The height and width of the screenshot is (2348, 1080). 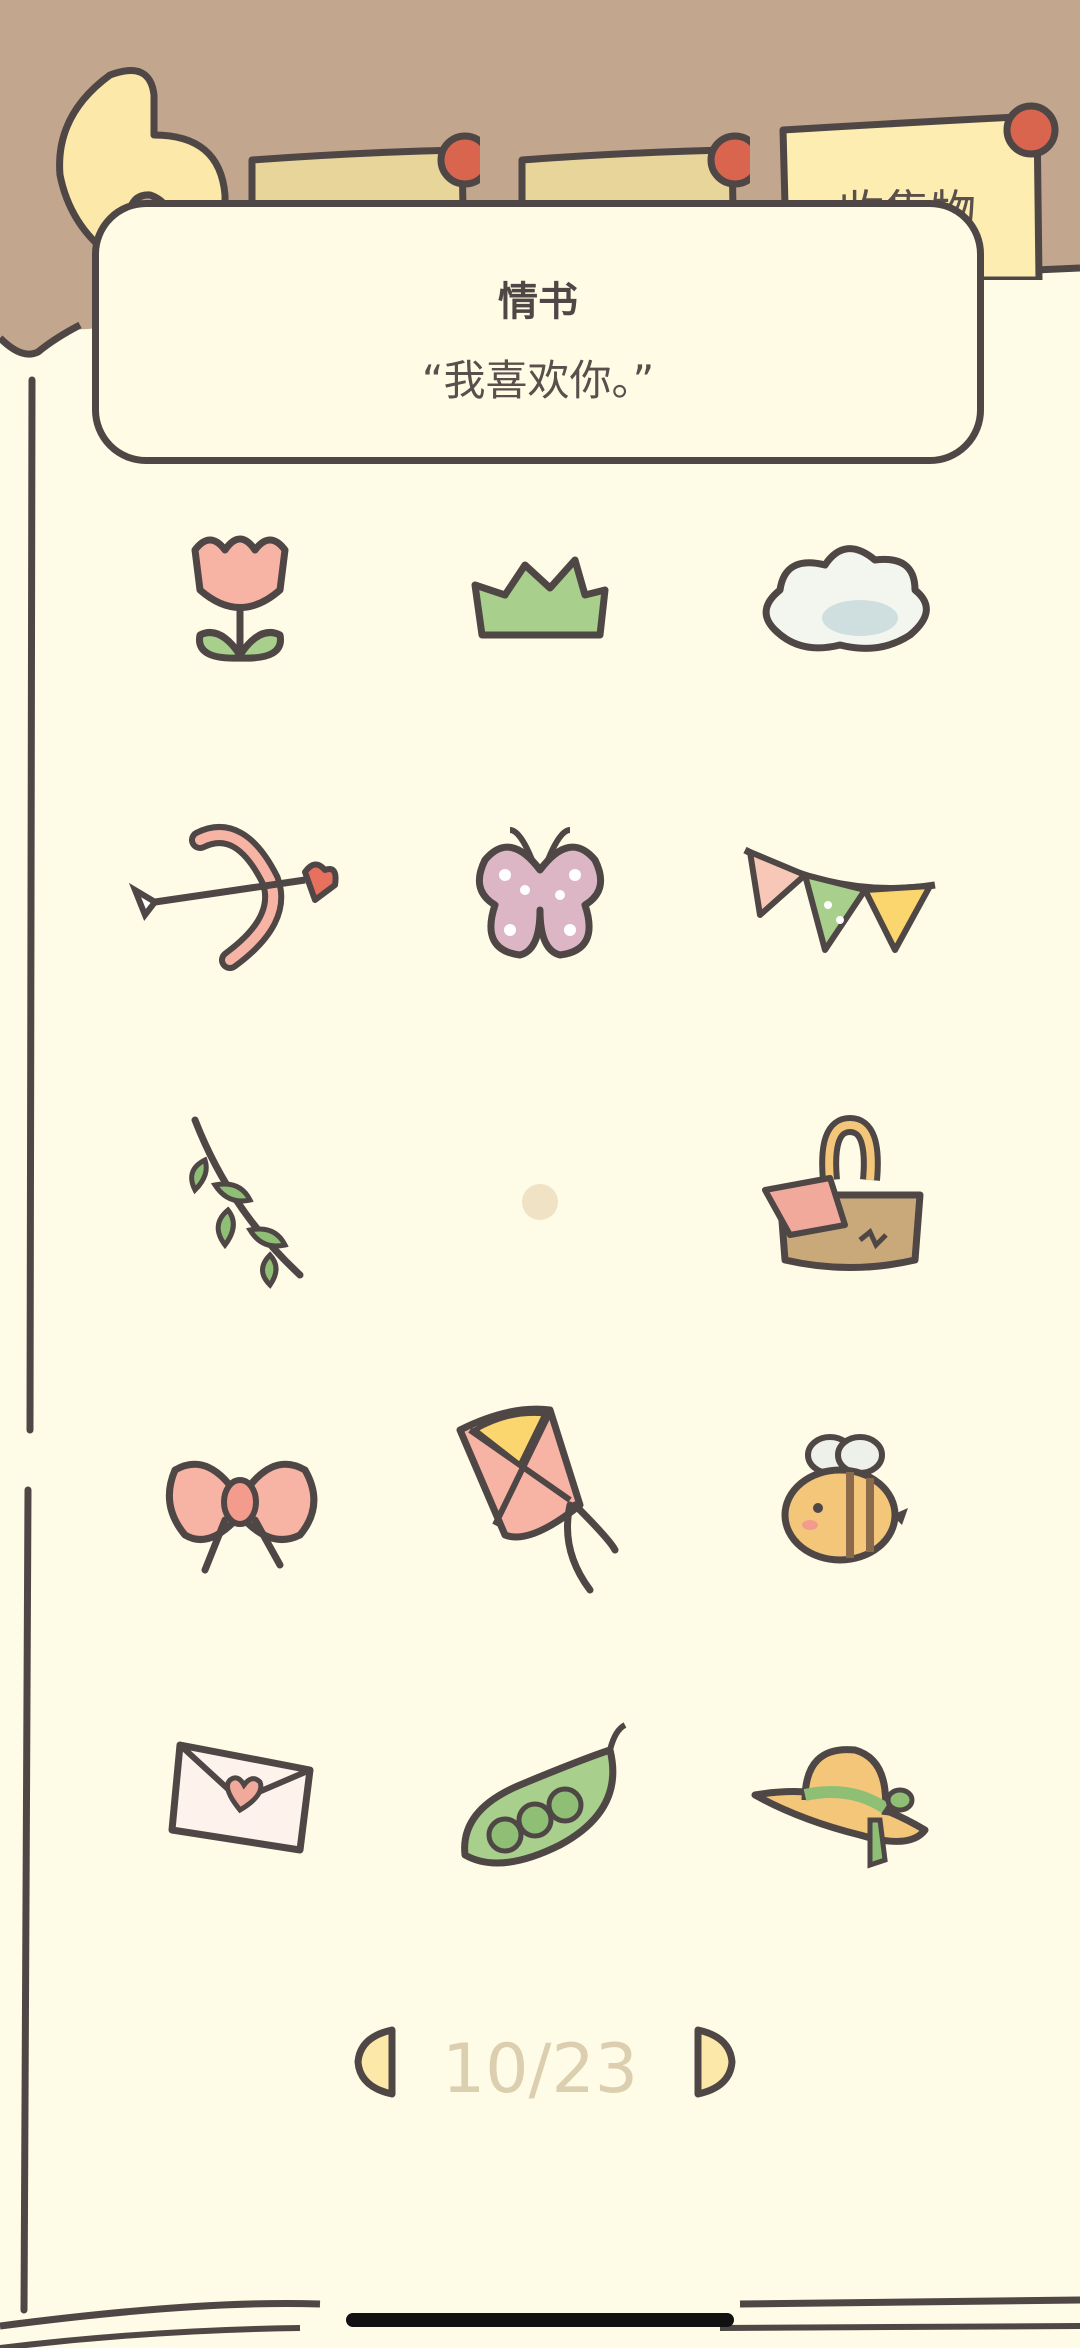 I want to click on item-bow-ribbon, so click(x=240, y=1500).